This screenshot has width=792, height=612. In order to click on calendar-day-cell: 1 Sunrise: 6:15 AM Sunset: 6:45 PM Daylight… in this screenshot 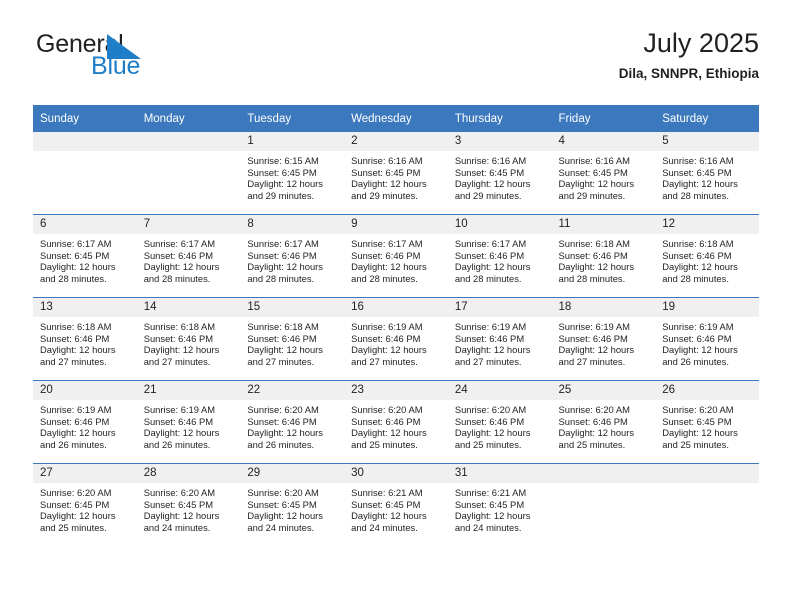, I will do `click(292, 173)`.